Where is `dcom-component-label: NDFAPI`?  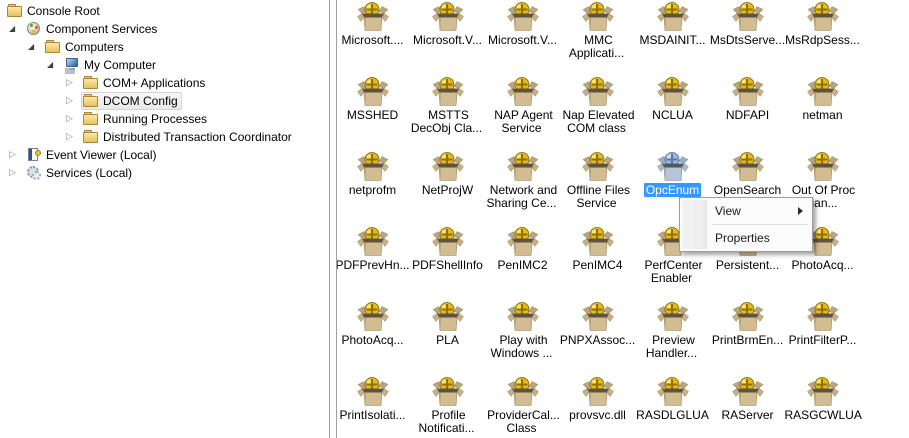
dcom-component-label: NDFAPI is located at coordinates (747, 115).